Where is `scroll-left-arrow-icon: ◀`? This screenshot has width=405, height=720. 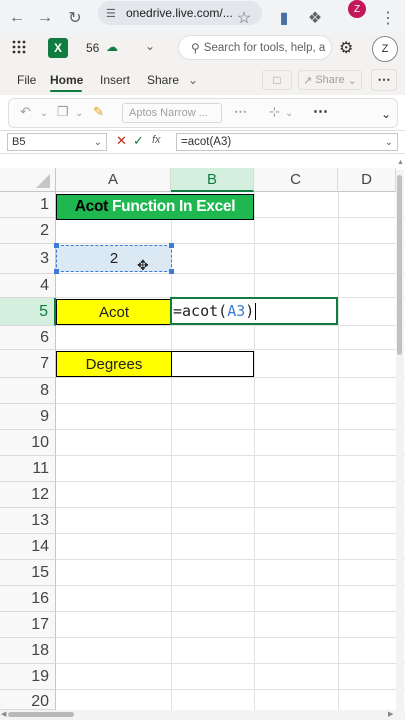 scroll-left-arrow-icon: ◀ is located at coordinates (3, 714).